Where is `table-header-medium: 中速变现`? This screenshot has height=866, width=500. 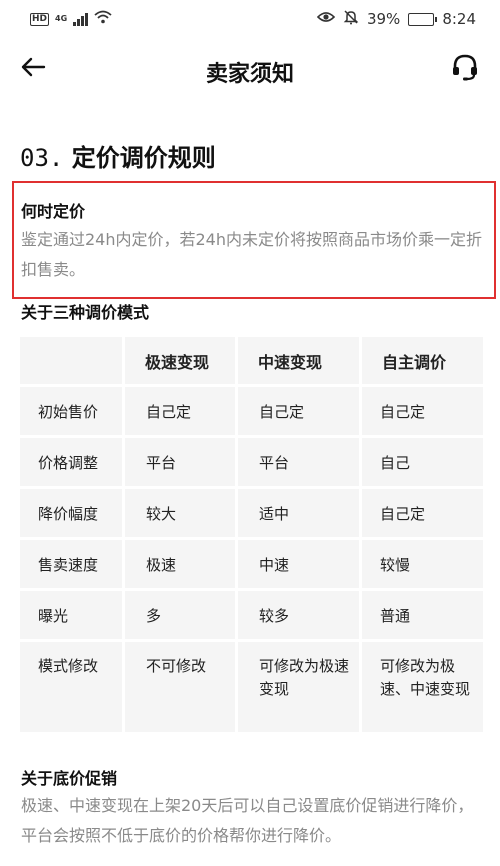
table-header-medium: 中速变现 is located at coordinates (298, 360).